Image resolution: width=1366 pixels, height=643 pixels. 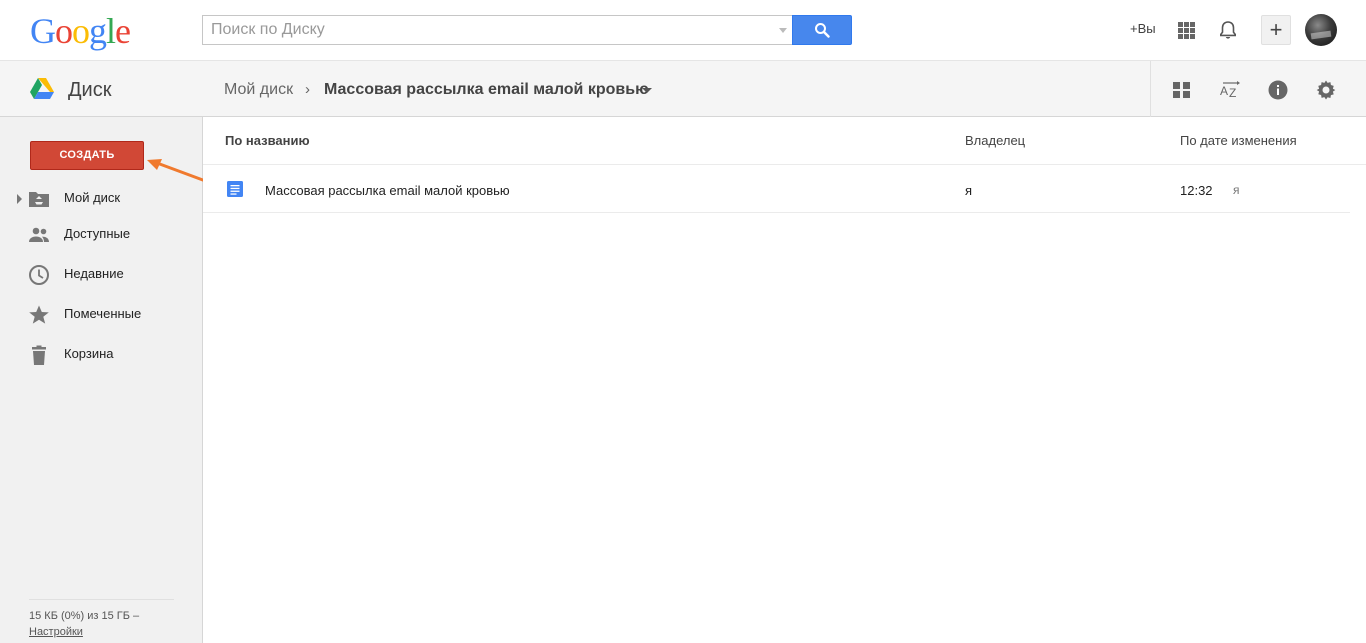 I want to click on storage-quota: 15 КБ (0%) из 15 ГБ – Настройки, so click(x=101, y=619).